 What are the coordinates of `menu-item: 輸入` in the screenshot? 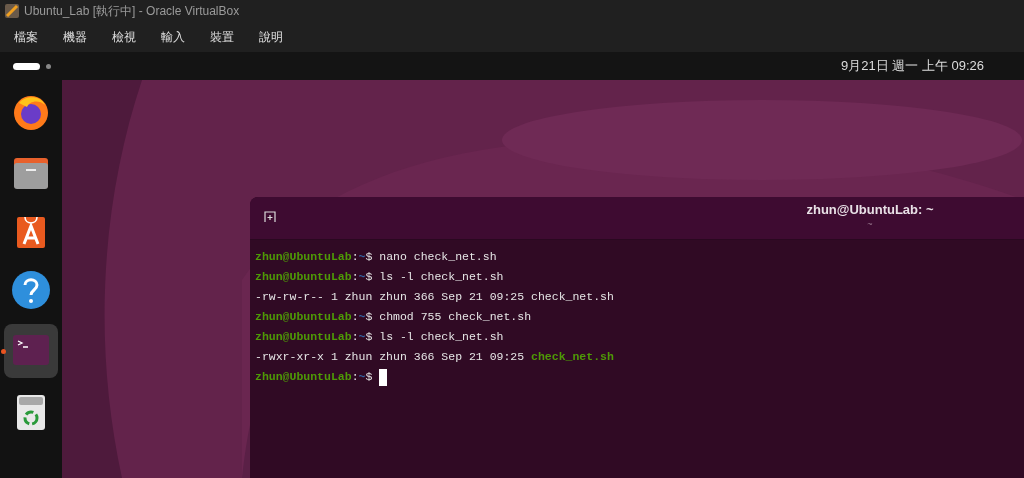 It's located at (173, 36).